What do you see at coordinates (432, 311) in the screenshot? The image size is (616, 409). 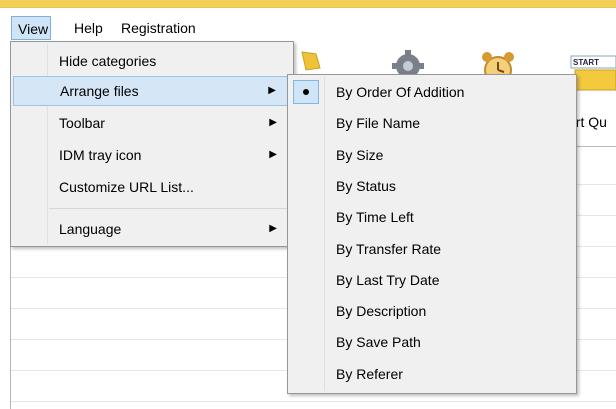 I see `menu-item-by-description: By Description` at bounding box center [432, 311].